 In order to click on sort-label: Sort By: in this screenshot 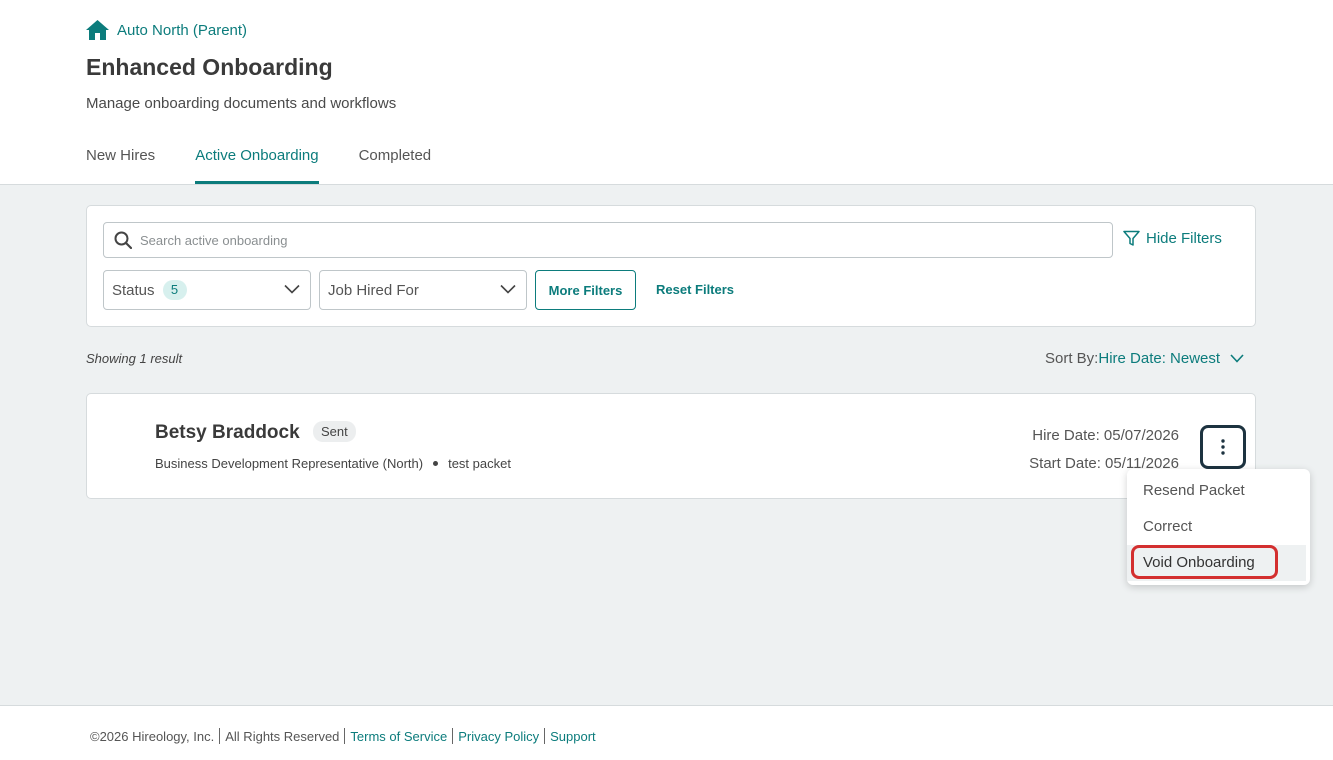, I will do `click(1072, 358)`.